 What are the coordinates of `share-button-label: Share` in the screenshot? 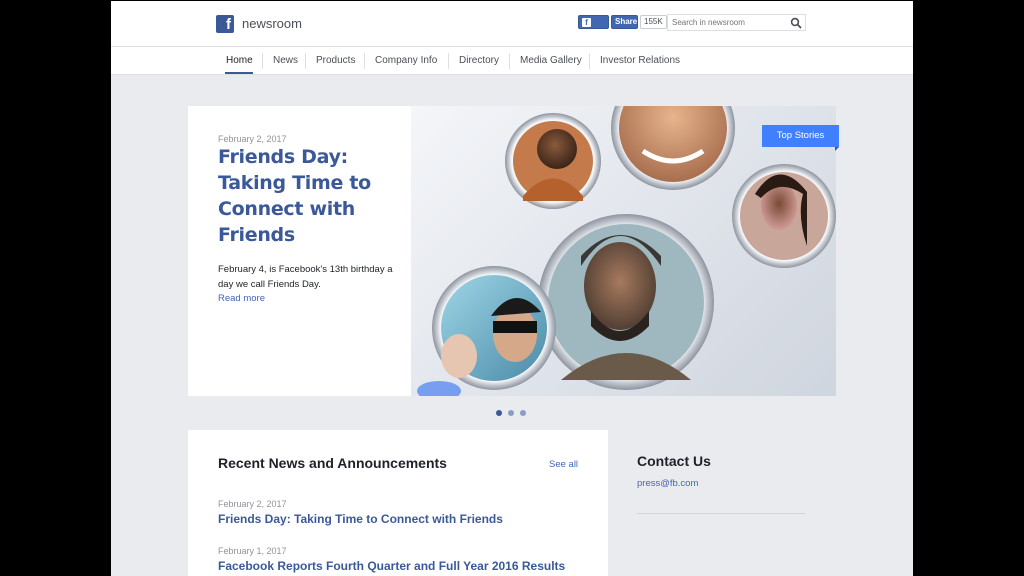 It's located at (626, 21).